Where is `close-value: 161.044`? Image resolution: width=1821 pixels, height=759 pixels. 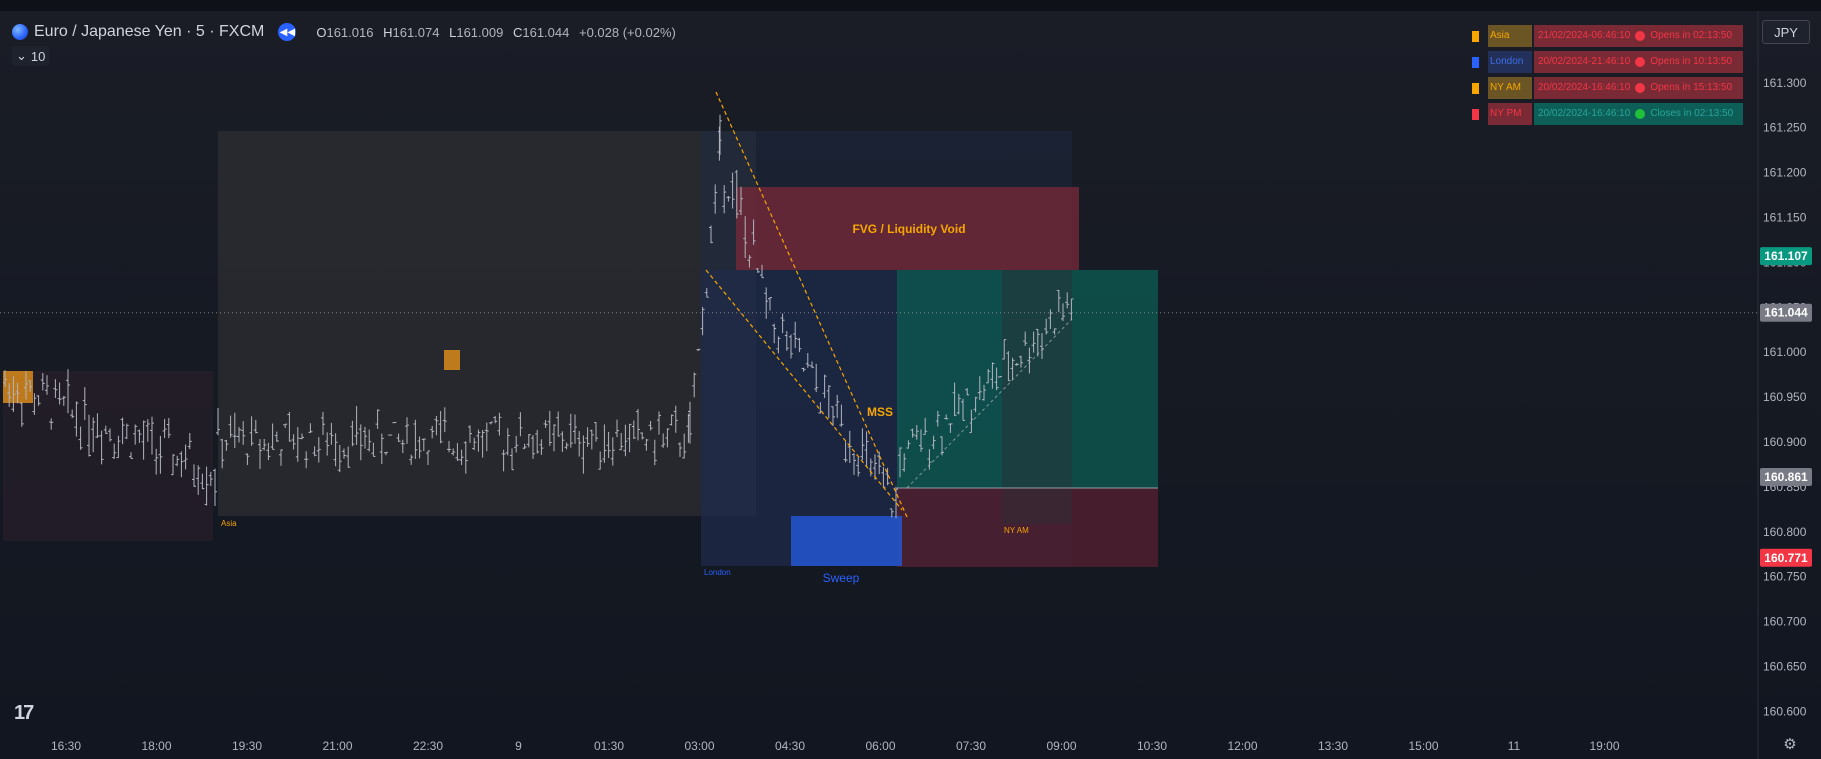
close-value: 161.044 is located at coordinates (546, 32).